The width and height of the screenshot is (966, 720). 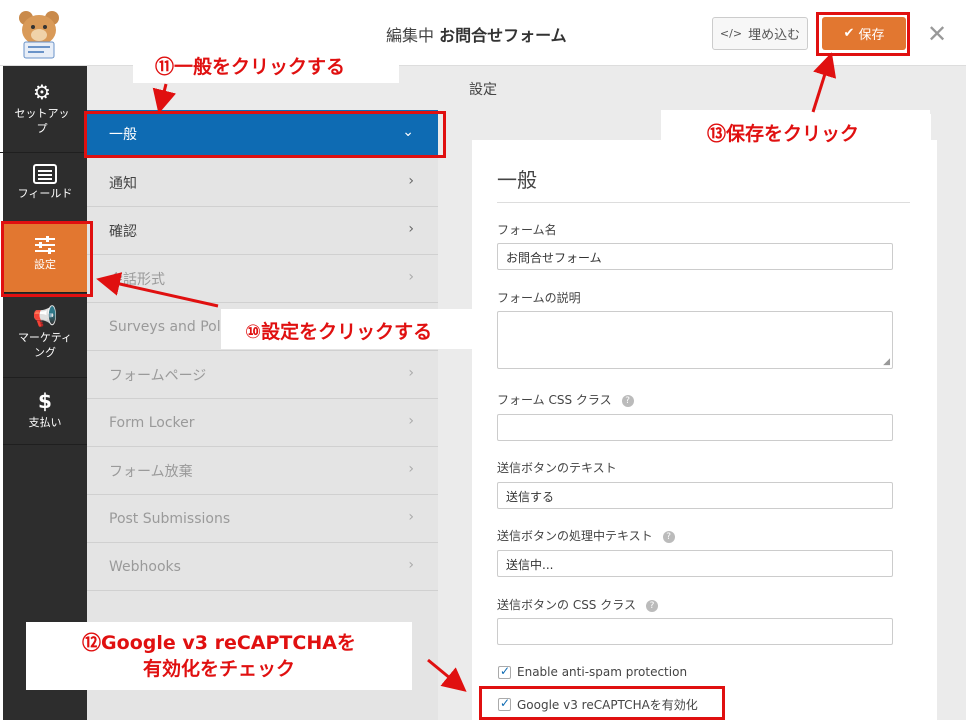 I want to click on form-description-label: フォームの説明, so click(x=539, y=298).